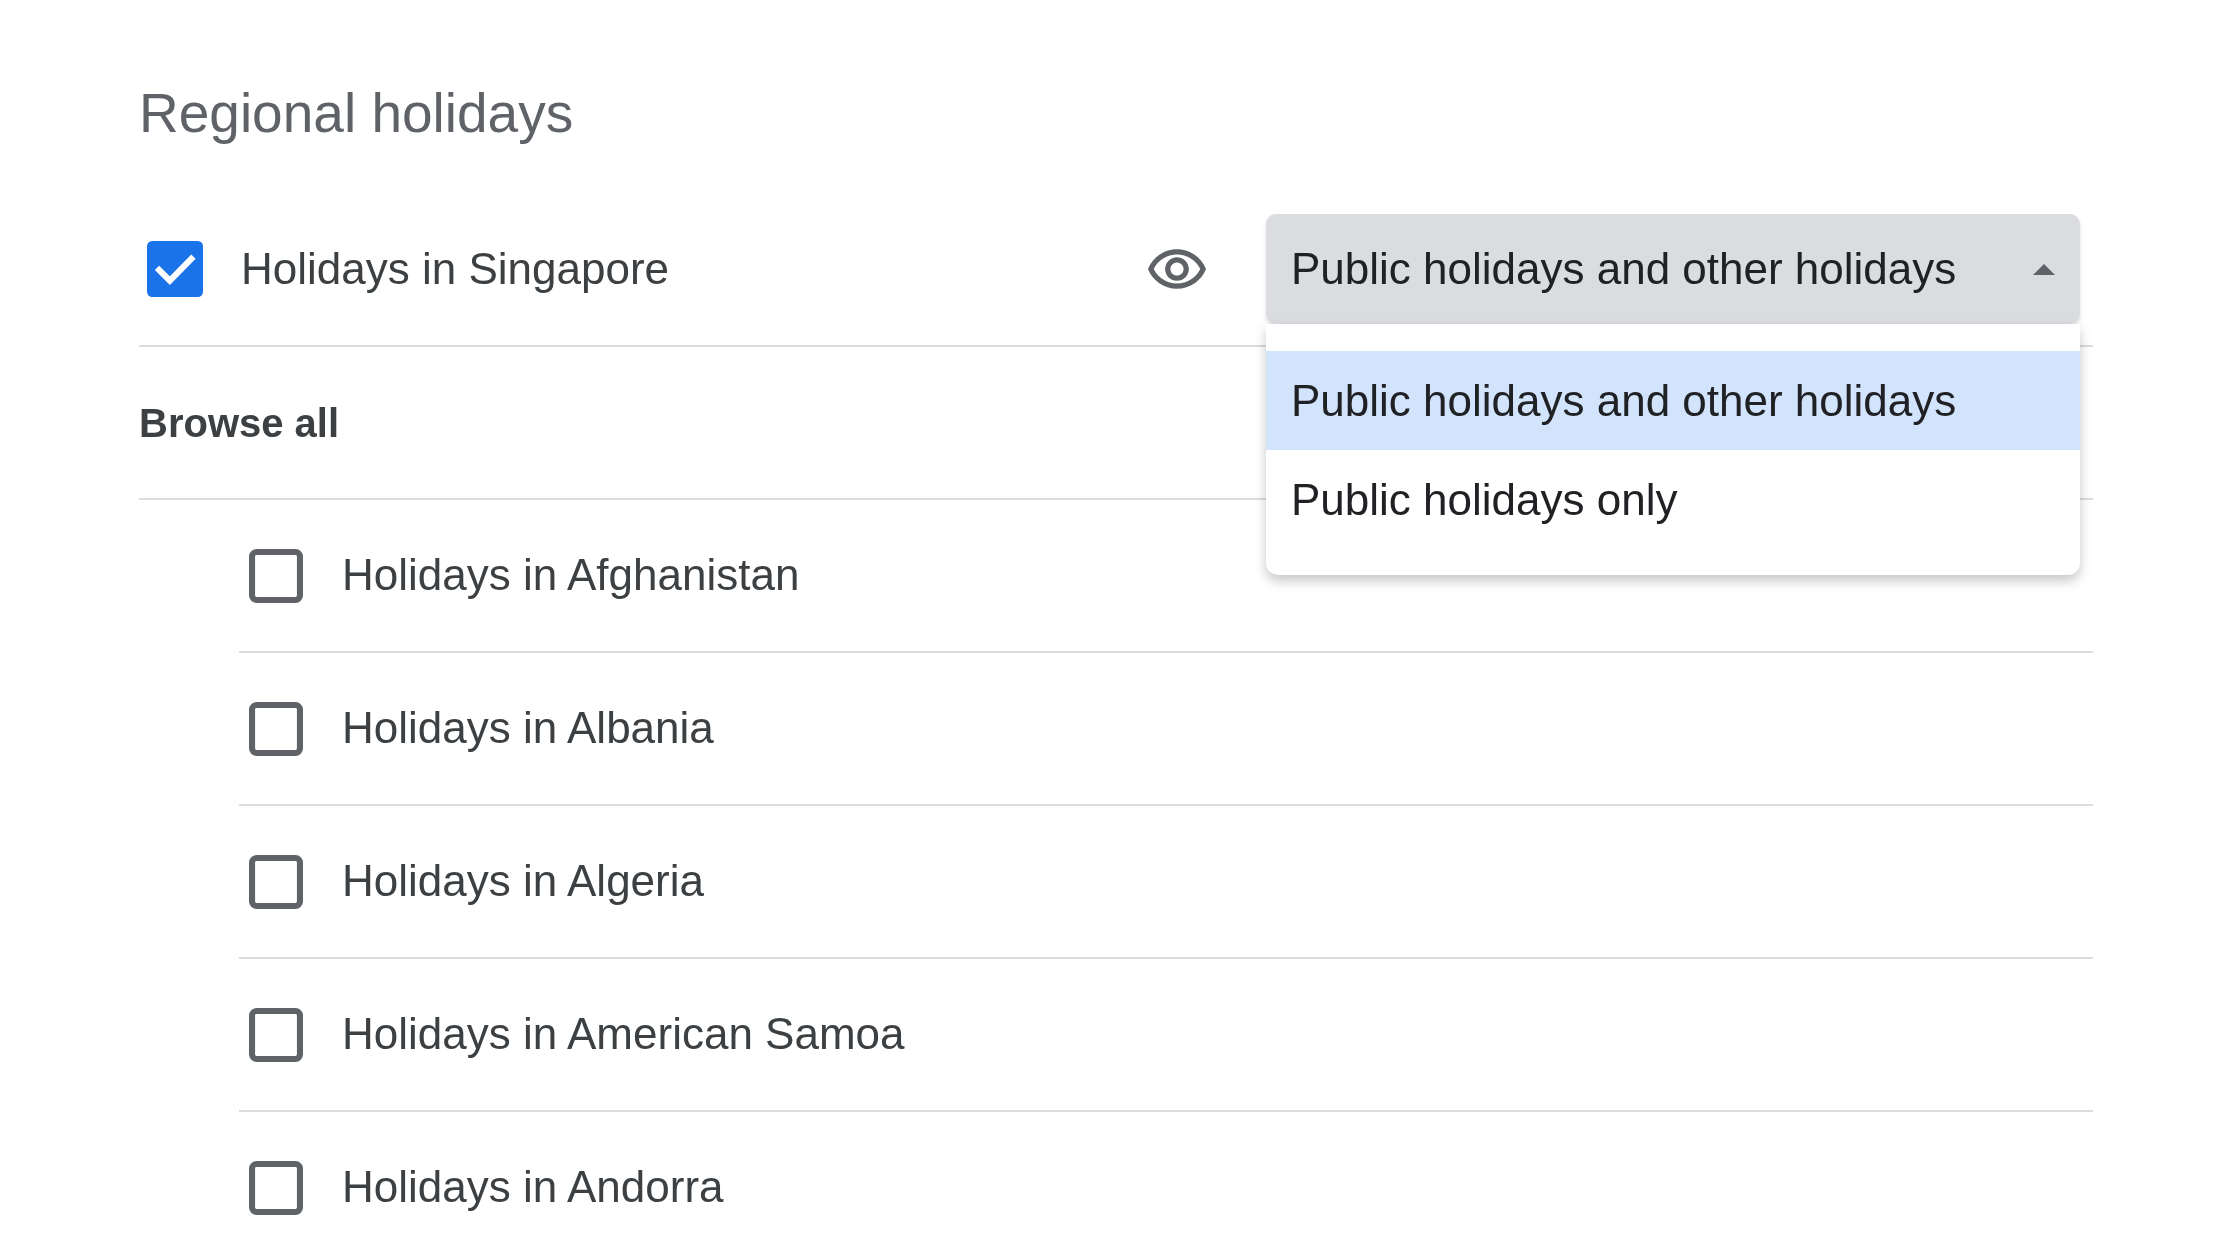  What do you see at coordinates (1673, 269) in the screenshot?
I see `dropdown-select: Public holidays and other holidays` at bounding box center [1673, 269].